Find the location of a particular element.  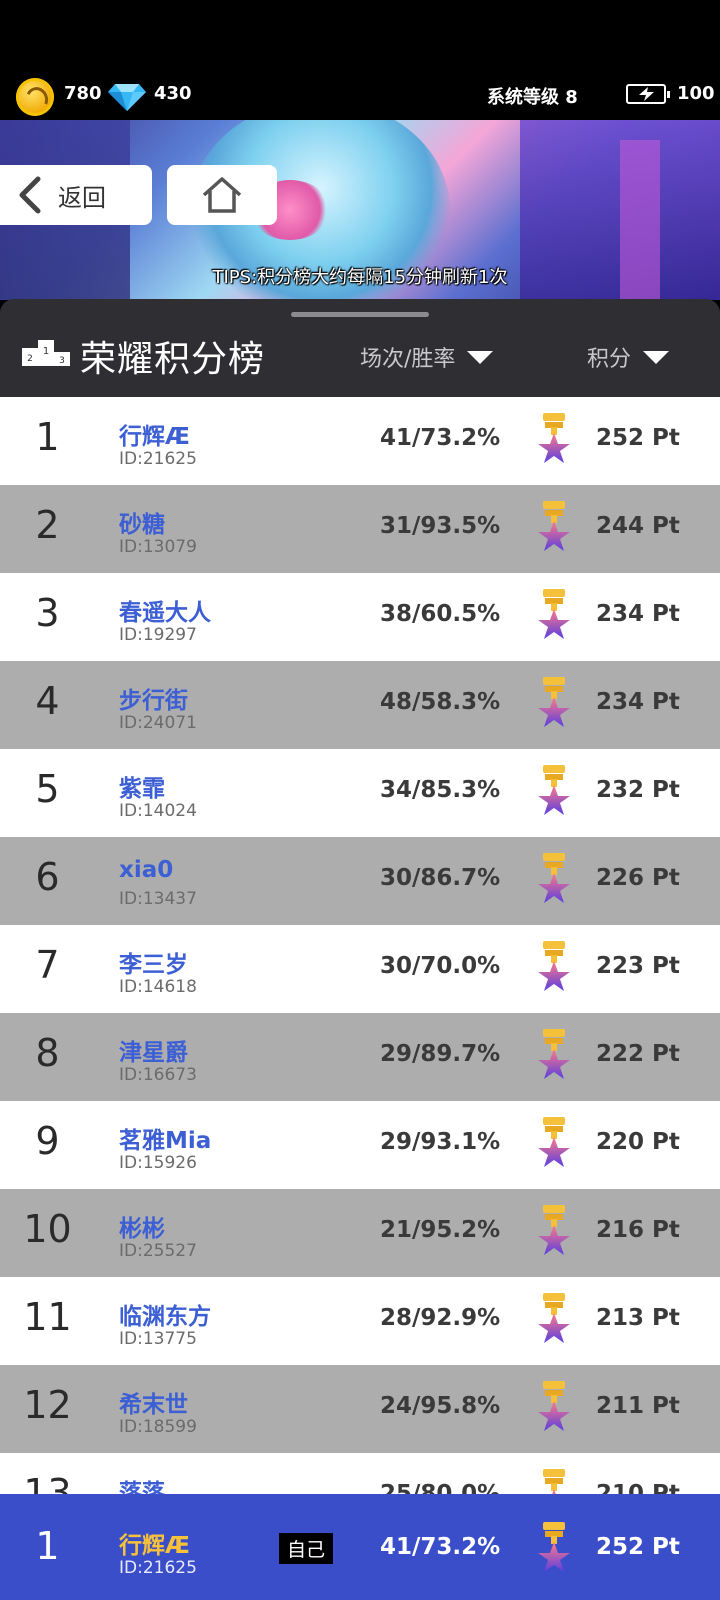

home-icon is located at coordinates (222, 195).